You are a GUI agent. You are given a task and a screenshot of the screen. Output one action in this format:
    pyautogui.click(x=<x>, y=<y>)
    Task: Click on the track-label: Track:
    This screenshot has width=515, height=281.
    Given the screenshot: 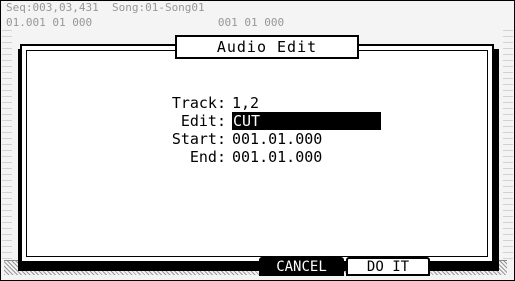 What is the action you would take?
    pyautogui.click(x=198, y=103)
    